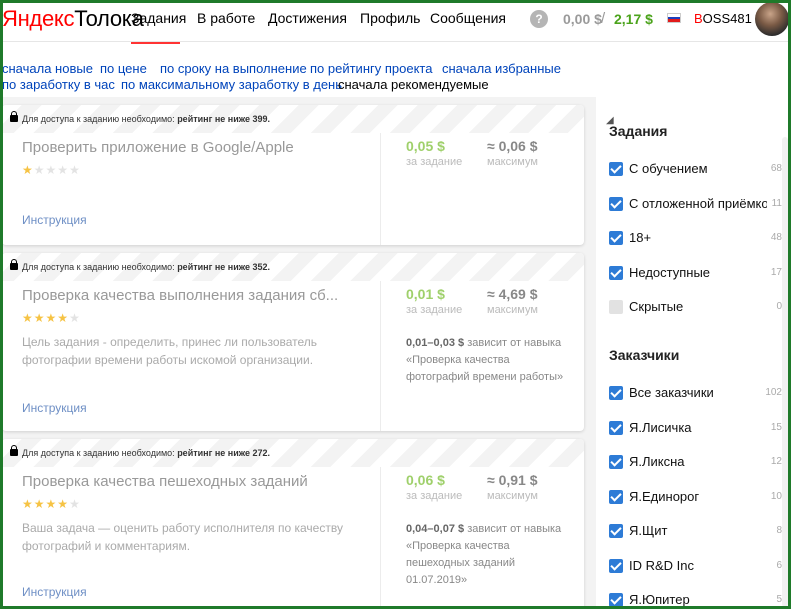  Describe the element at coordinates (671, 392) in the screenshot. I see `filter-label: Все заказчики` at that location.